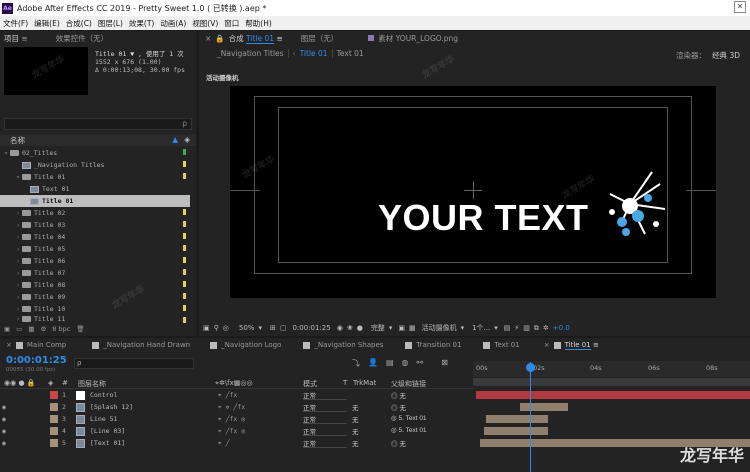 Image resolution: width=750 pixels, height=472 pixels. I want to click on menu-composition: 合成(C), so click(79, 23).